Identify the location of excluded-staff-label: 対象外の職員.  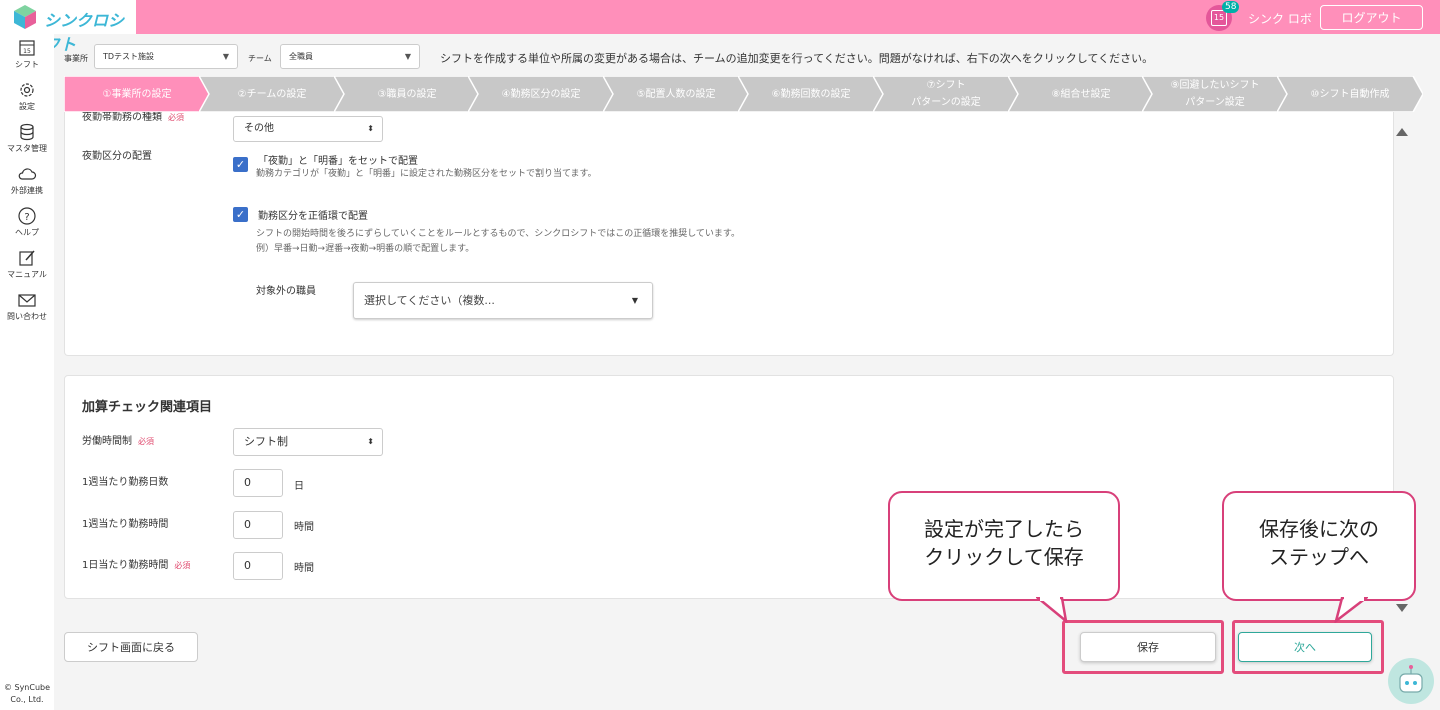
(286, 291).